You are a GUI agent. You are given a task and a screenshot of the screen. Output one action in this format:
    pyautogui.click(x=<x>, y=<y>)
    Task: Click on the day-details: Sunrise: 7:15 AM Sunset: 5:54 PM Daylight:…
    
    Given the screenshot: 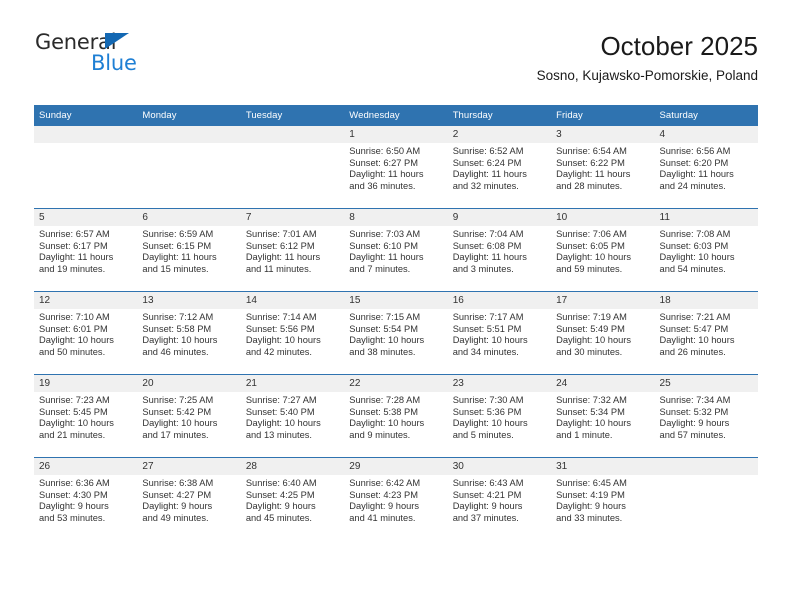 What is the action you would take?
    pyautogui.click(x=395, y=333)
    